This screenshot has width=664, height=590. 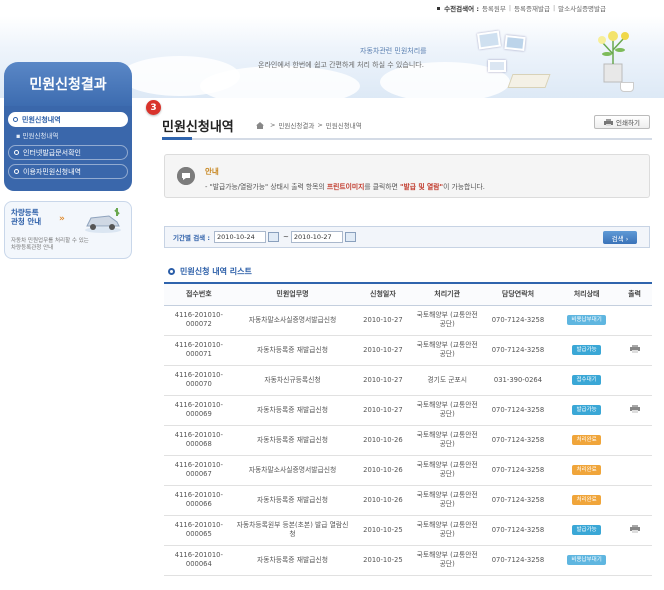 I want to click on status-cell: 접수대기, so click(x=587, y=380).